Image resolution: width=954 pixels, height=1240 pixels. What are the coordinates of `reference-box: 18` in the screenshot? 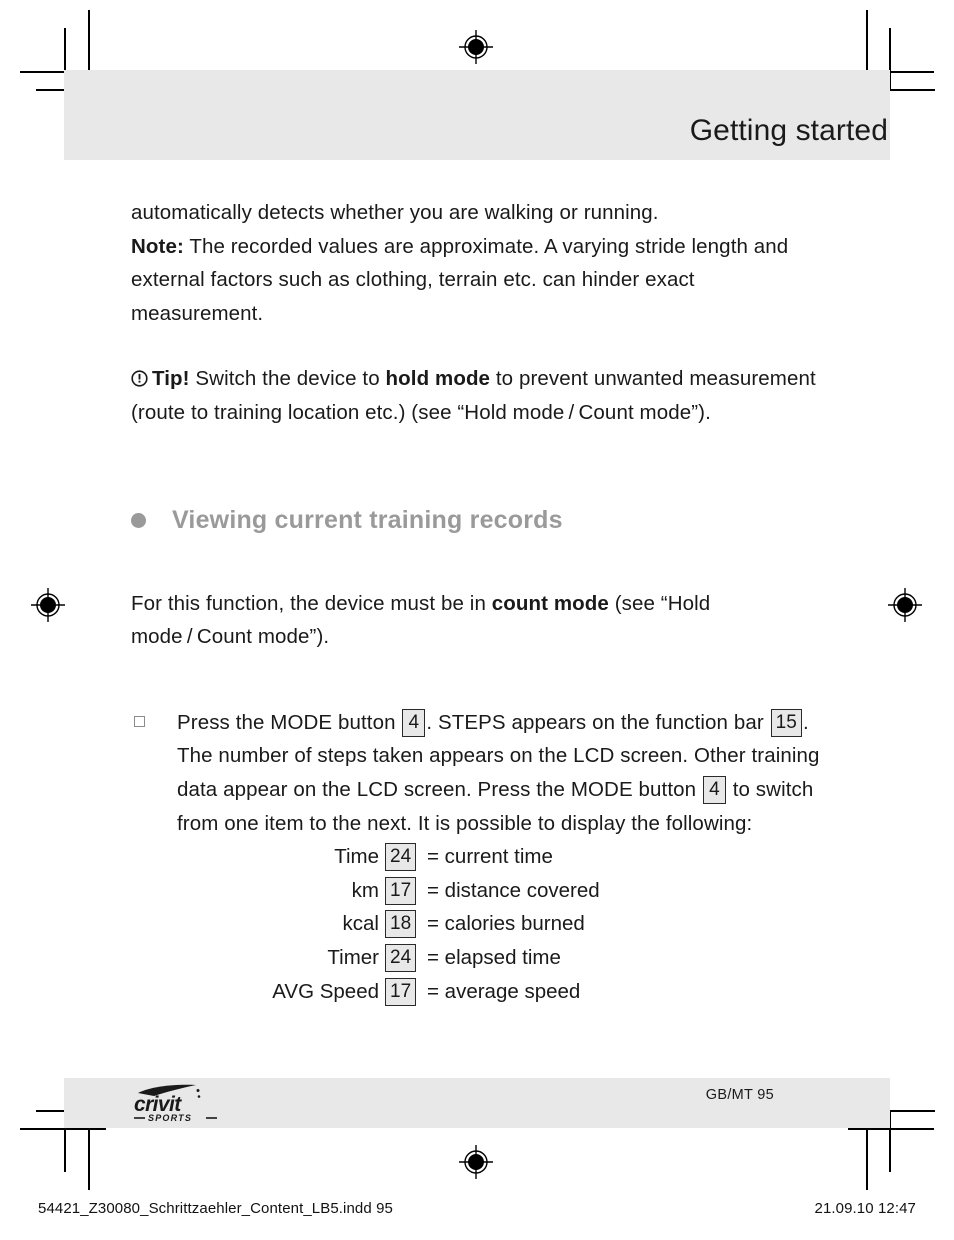 It's located at (401, 924).